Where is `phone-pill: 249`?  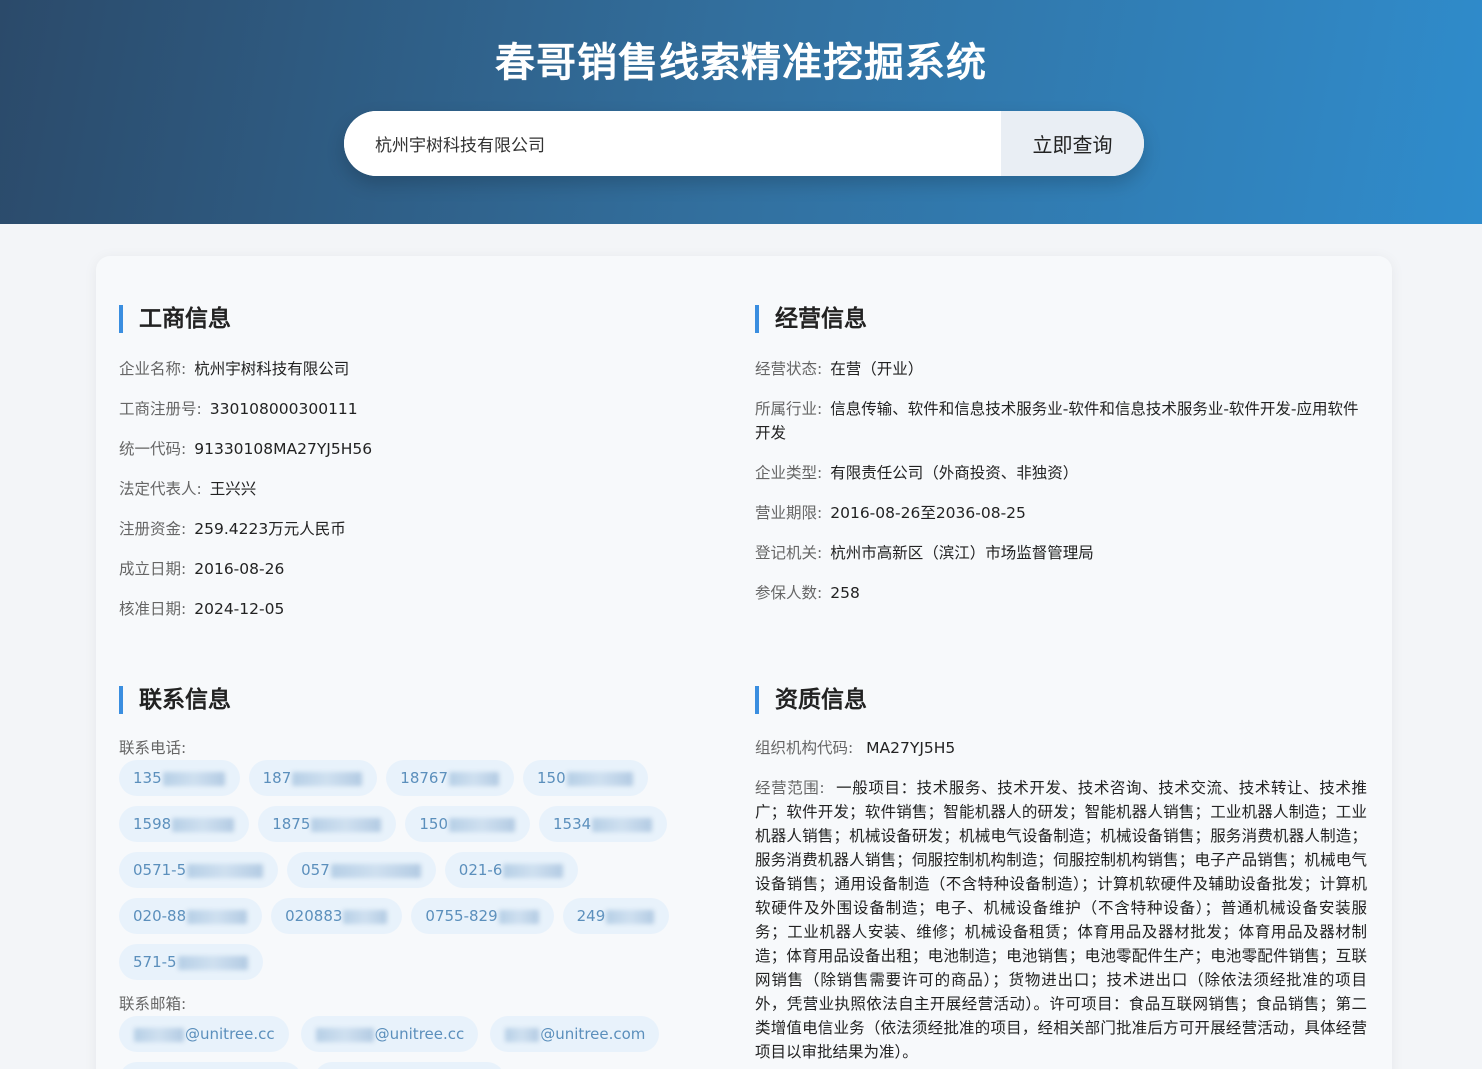
phone-pill: 249 is located at coordinates (616, 916).